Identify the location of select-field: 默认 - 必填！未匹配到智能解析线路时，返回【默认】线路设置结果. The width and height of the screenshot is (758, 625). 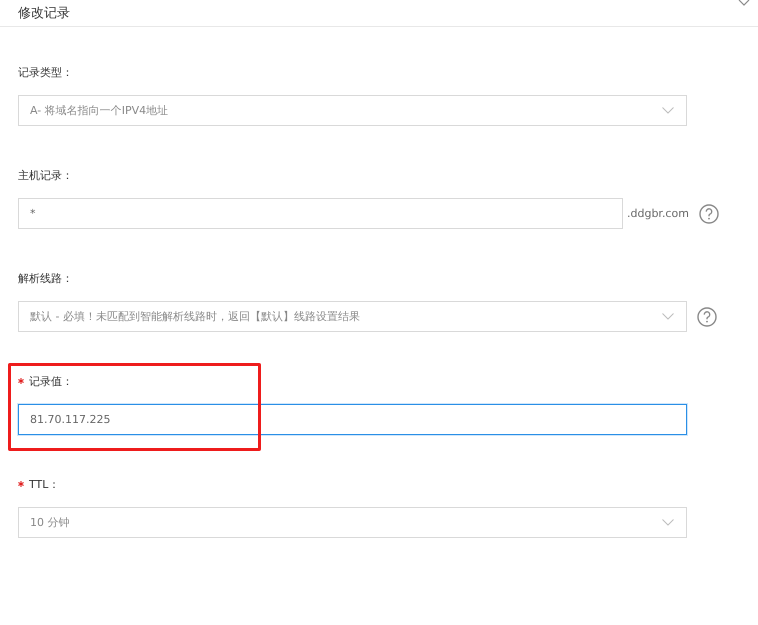
(352, 316).